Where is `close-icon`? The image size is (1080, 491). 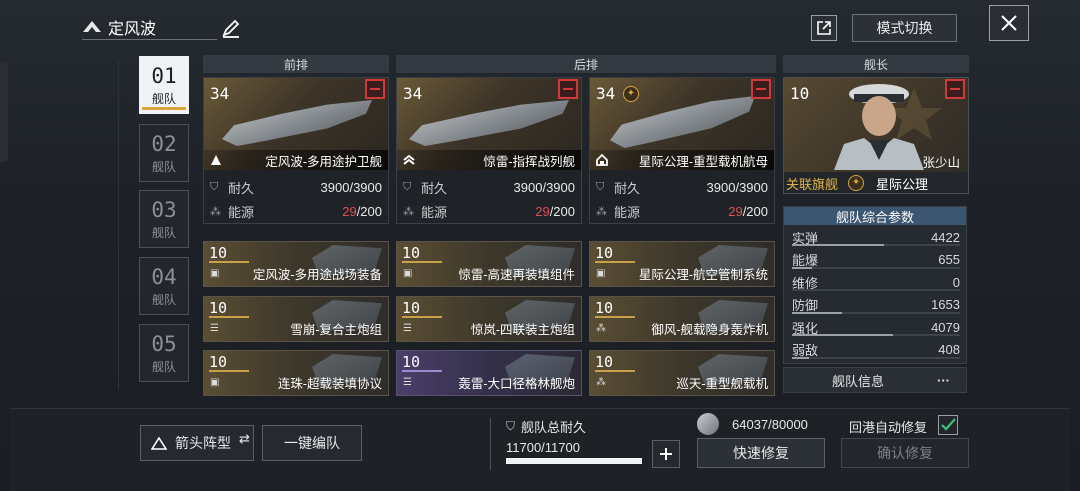
close-icon is located at coordinates (1009, 23).